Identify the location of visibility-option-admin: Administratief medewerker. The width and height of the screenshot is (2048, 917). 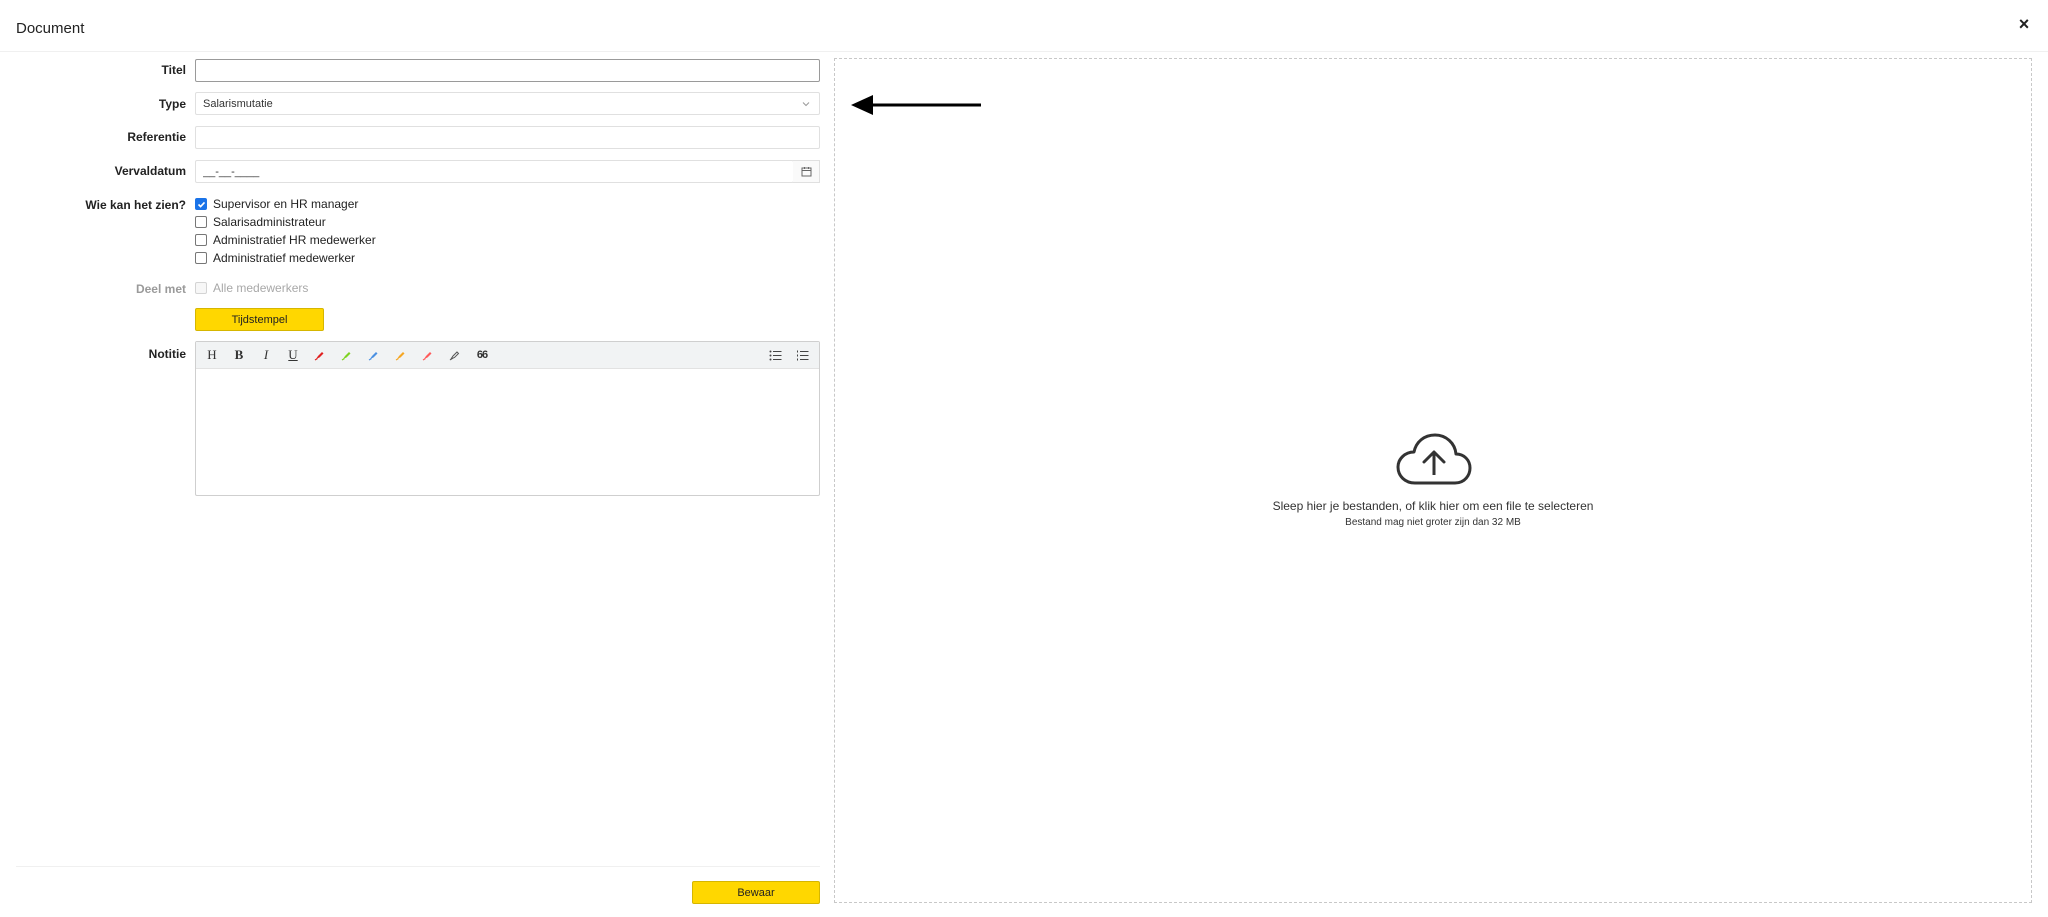
(275, 258).